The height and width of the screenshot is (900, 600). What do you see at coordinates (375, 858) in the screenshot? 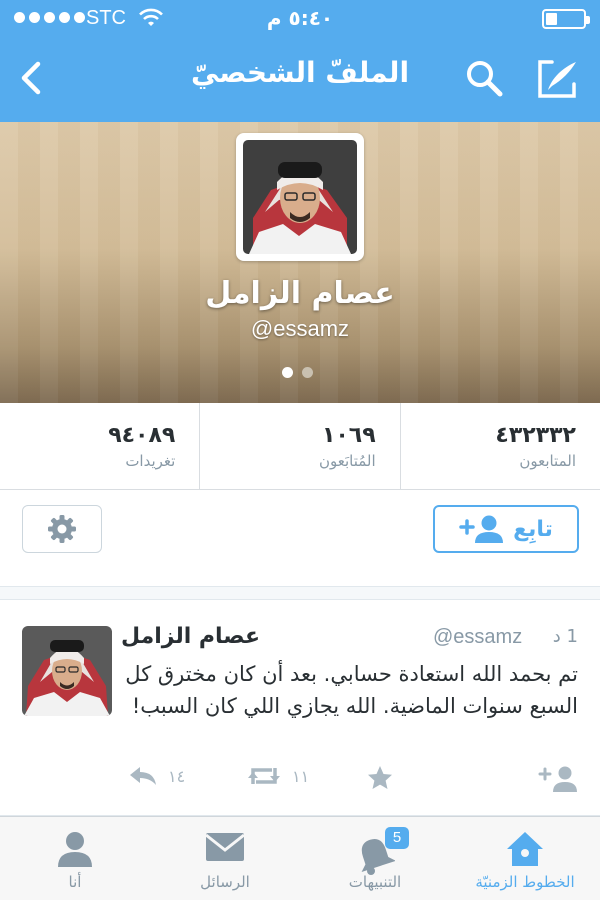
I see `tab-notifications: 5 التنبيهات` at bounding box center [375, 858].